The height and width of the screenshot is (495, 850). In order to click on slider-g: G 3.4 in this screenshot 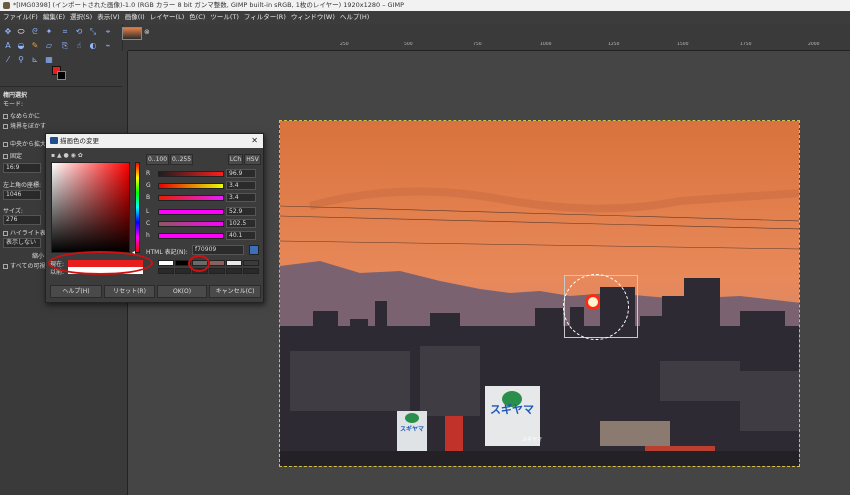, I will do `click(202, 185)`.